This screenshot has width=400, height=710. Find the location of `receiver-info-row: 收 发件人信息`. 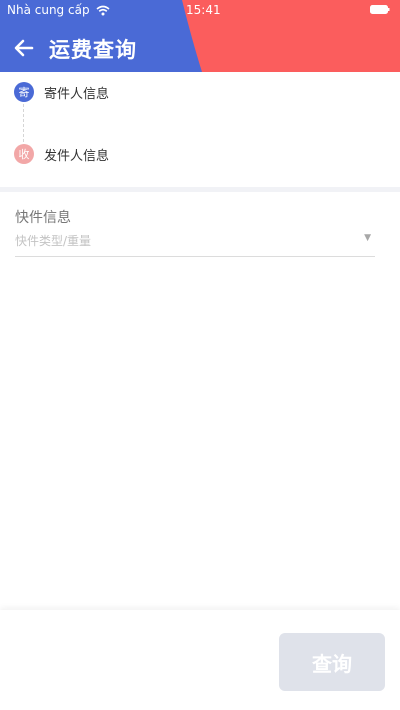

receiver-info-row: 收 发件人信息 is located at coordinates (61, 154).